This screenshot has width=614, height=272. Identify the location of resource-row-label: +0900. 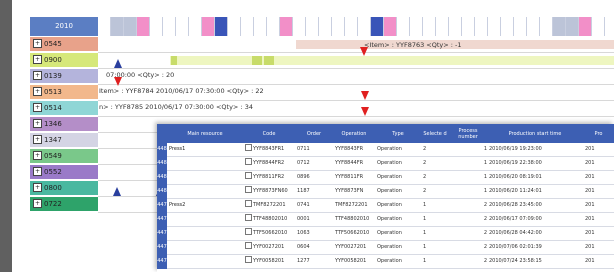
(64, 60).